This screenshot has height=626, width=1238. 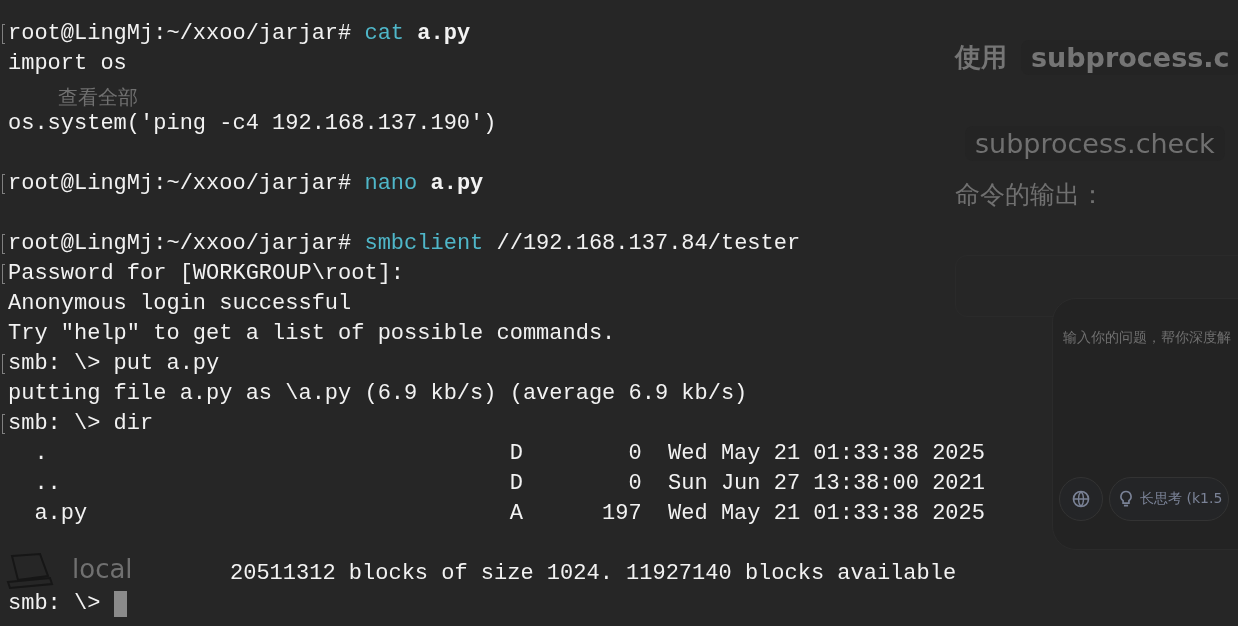 I want to click on output-caption: 命令的输出：, so click(x=1030, y=195).